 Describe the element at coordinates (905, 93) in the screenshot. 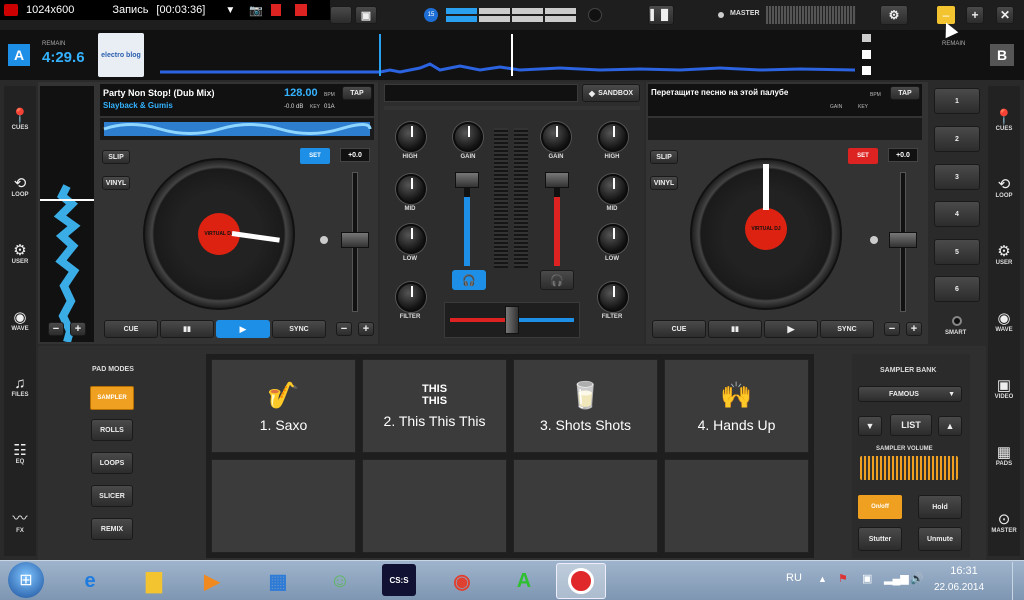

I see `deck-b-tap-button: TAP` at that location.